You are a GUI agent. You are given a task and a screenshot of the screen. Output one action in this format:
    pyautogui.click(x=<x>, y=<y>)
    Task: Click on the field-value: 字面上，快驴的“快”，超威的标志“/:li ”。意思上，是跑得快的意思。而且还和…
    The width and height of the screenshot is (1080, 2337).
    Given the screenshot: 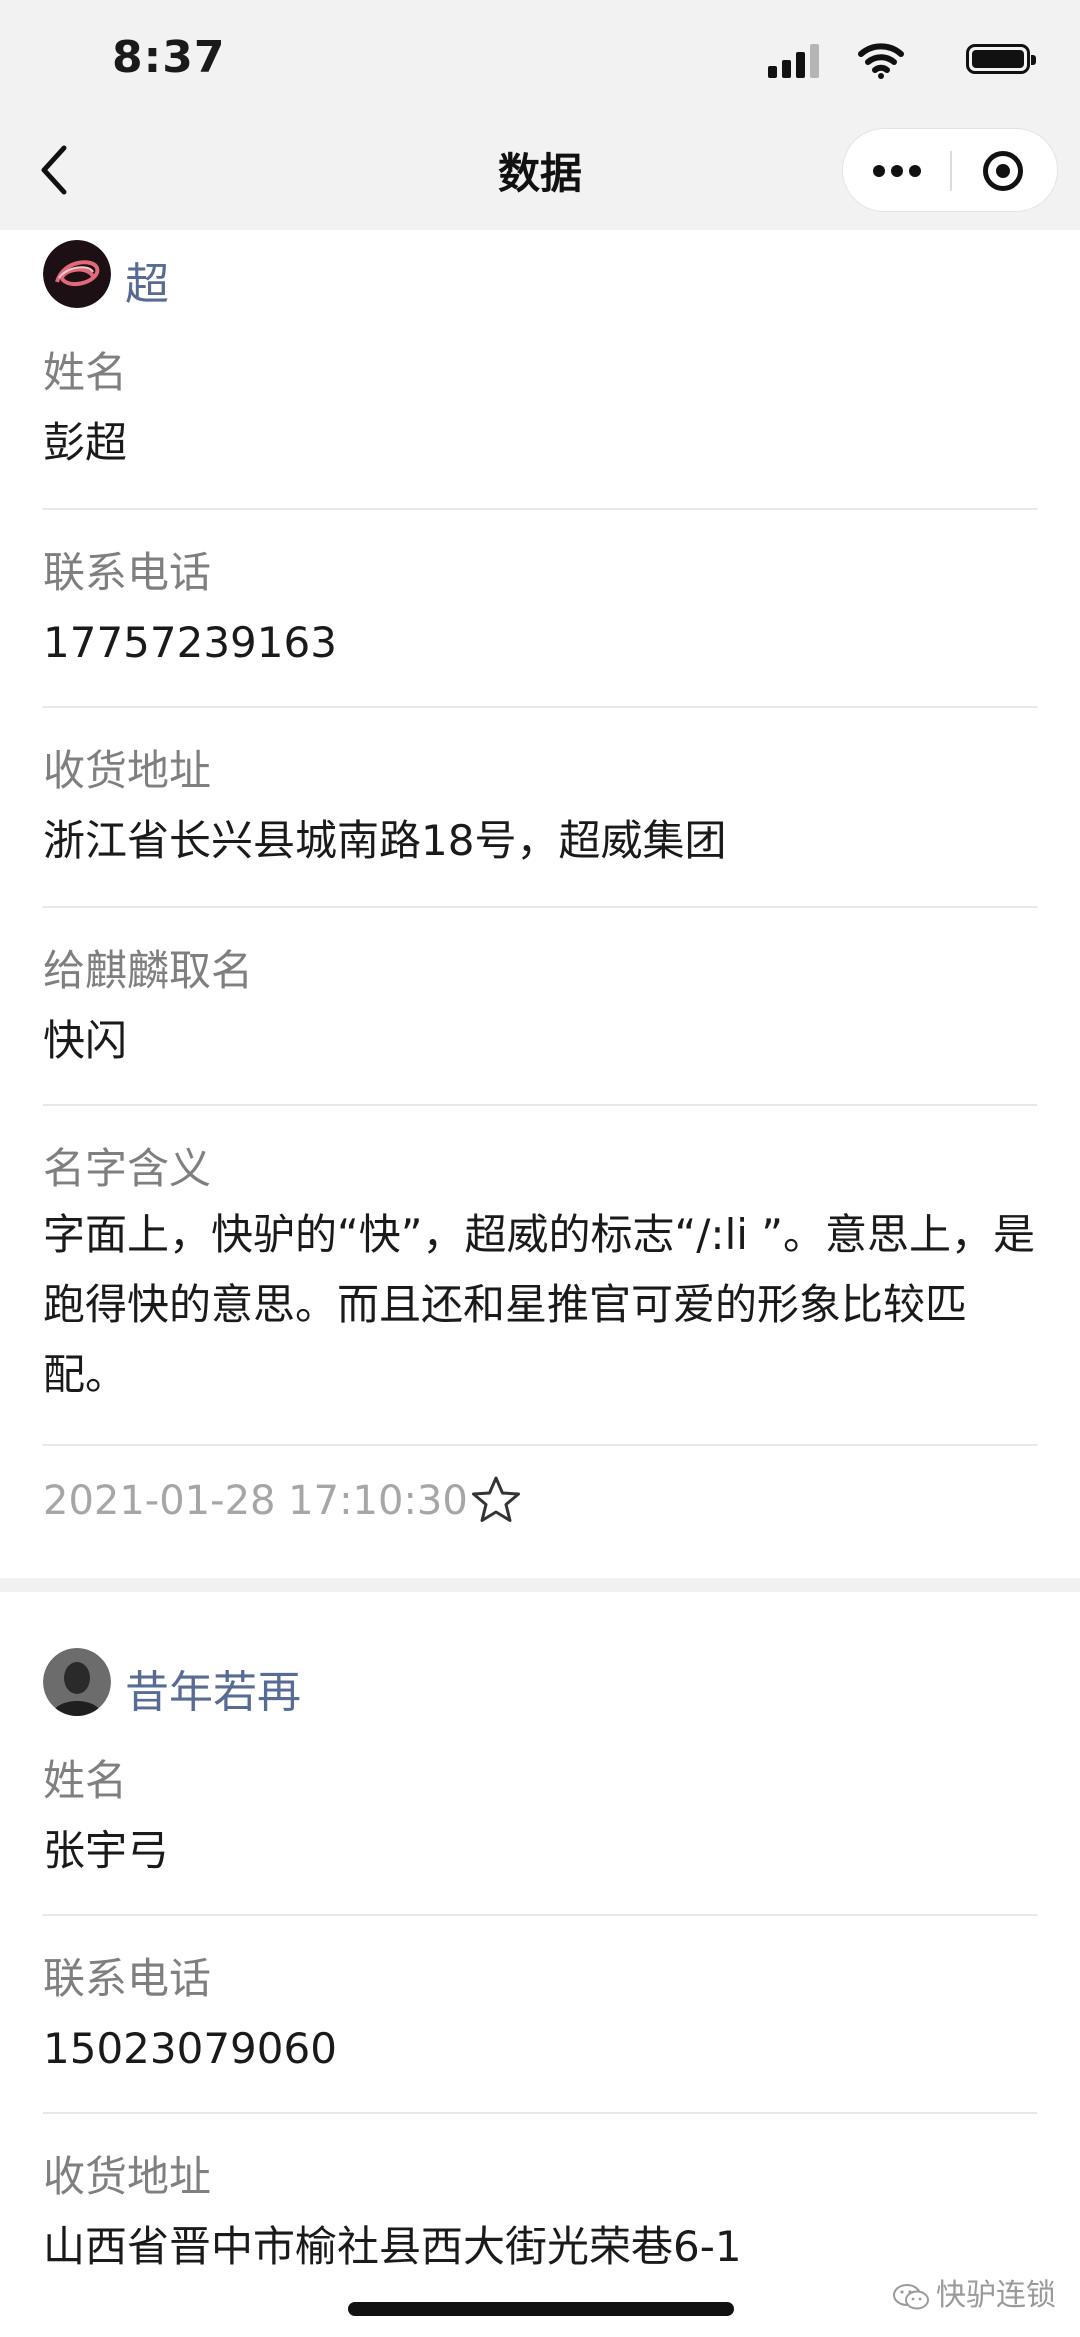 What is the action you would take?
    pyautogui.click(x=539, y=1304)
    